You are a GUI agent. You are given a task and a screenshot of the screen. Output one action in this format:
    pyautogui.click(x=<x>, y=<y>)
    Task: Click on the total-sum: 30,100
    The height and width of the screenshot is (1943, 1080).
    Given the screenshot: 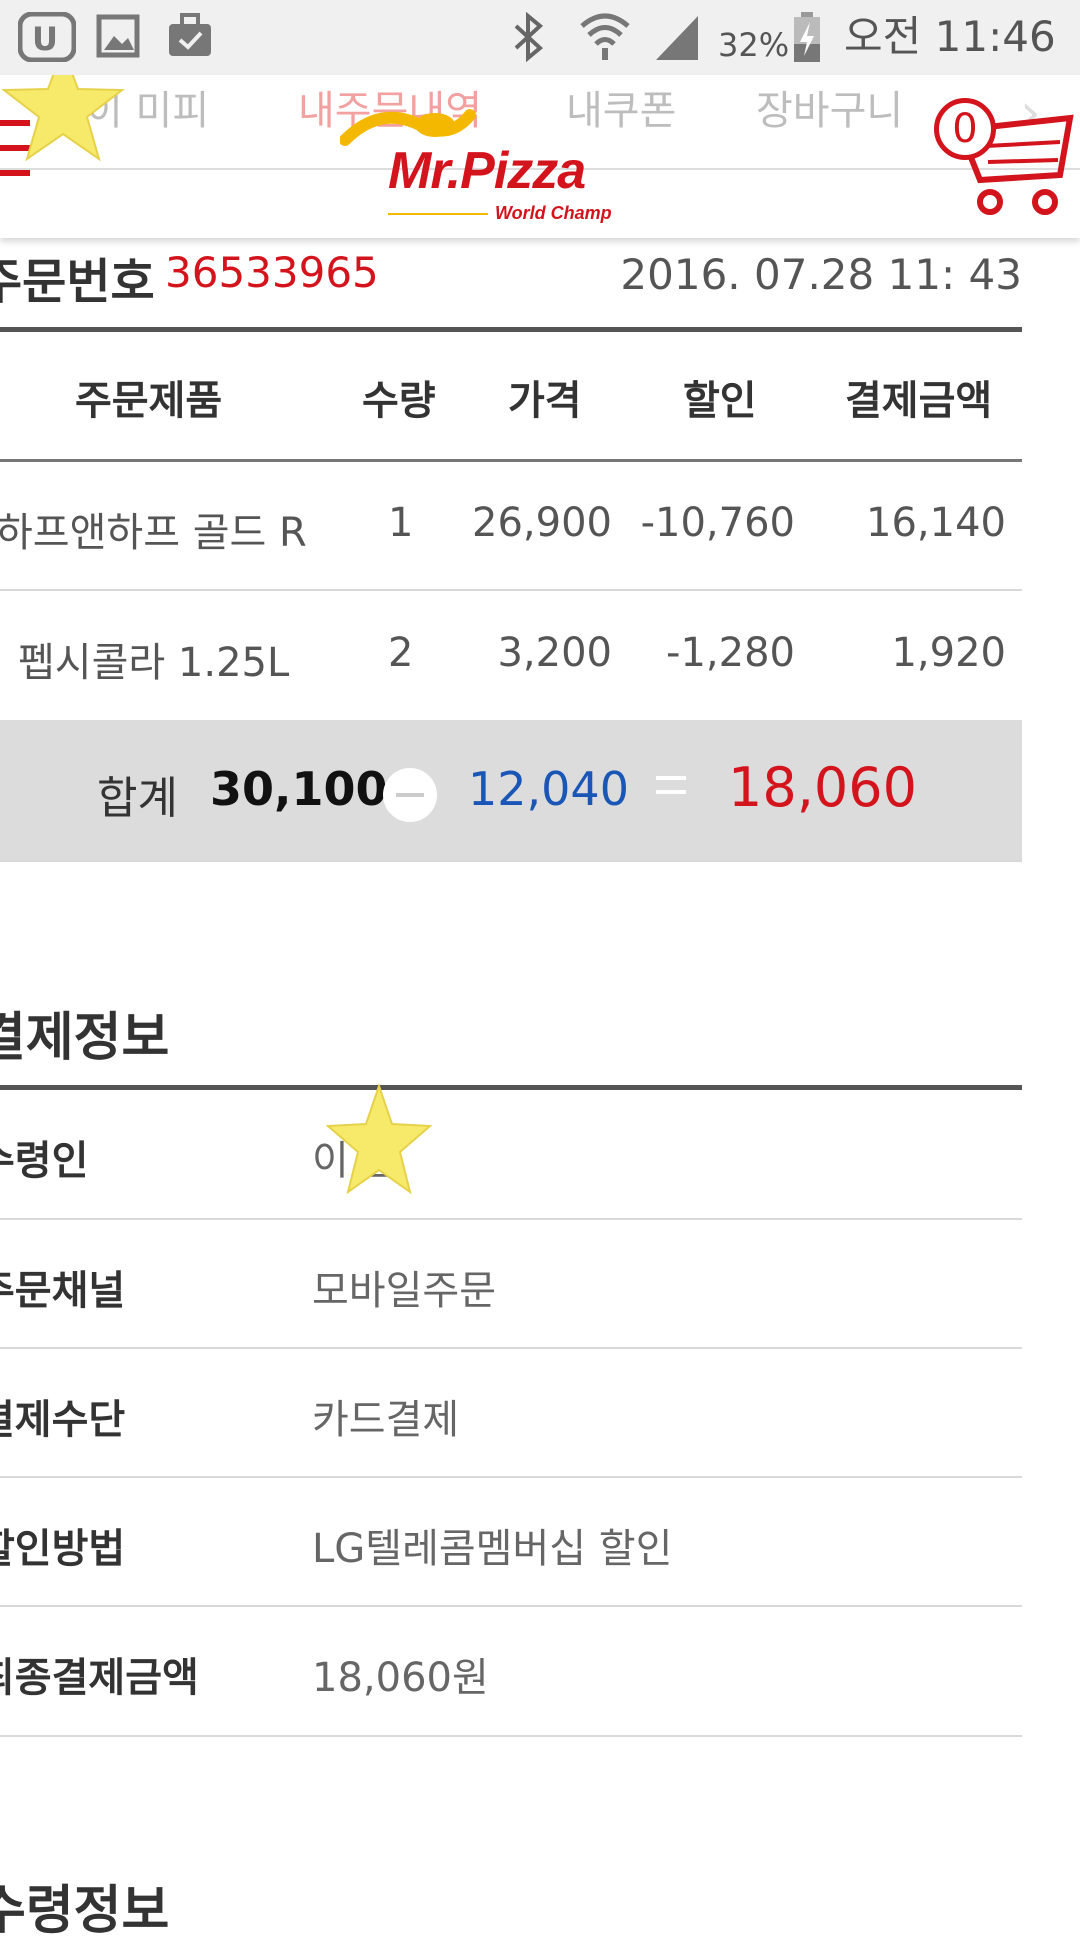 What is the action you would take?
    pyautogui.click(x=299, y=789)
    